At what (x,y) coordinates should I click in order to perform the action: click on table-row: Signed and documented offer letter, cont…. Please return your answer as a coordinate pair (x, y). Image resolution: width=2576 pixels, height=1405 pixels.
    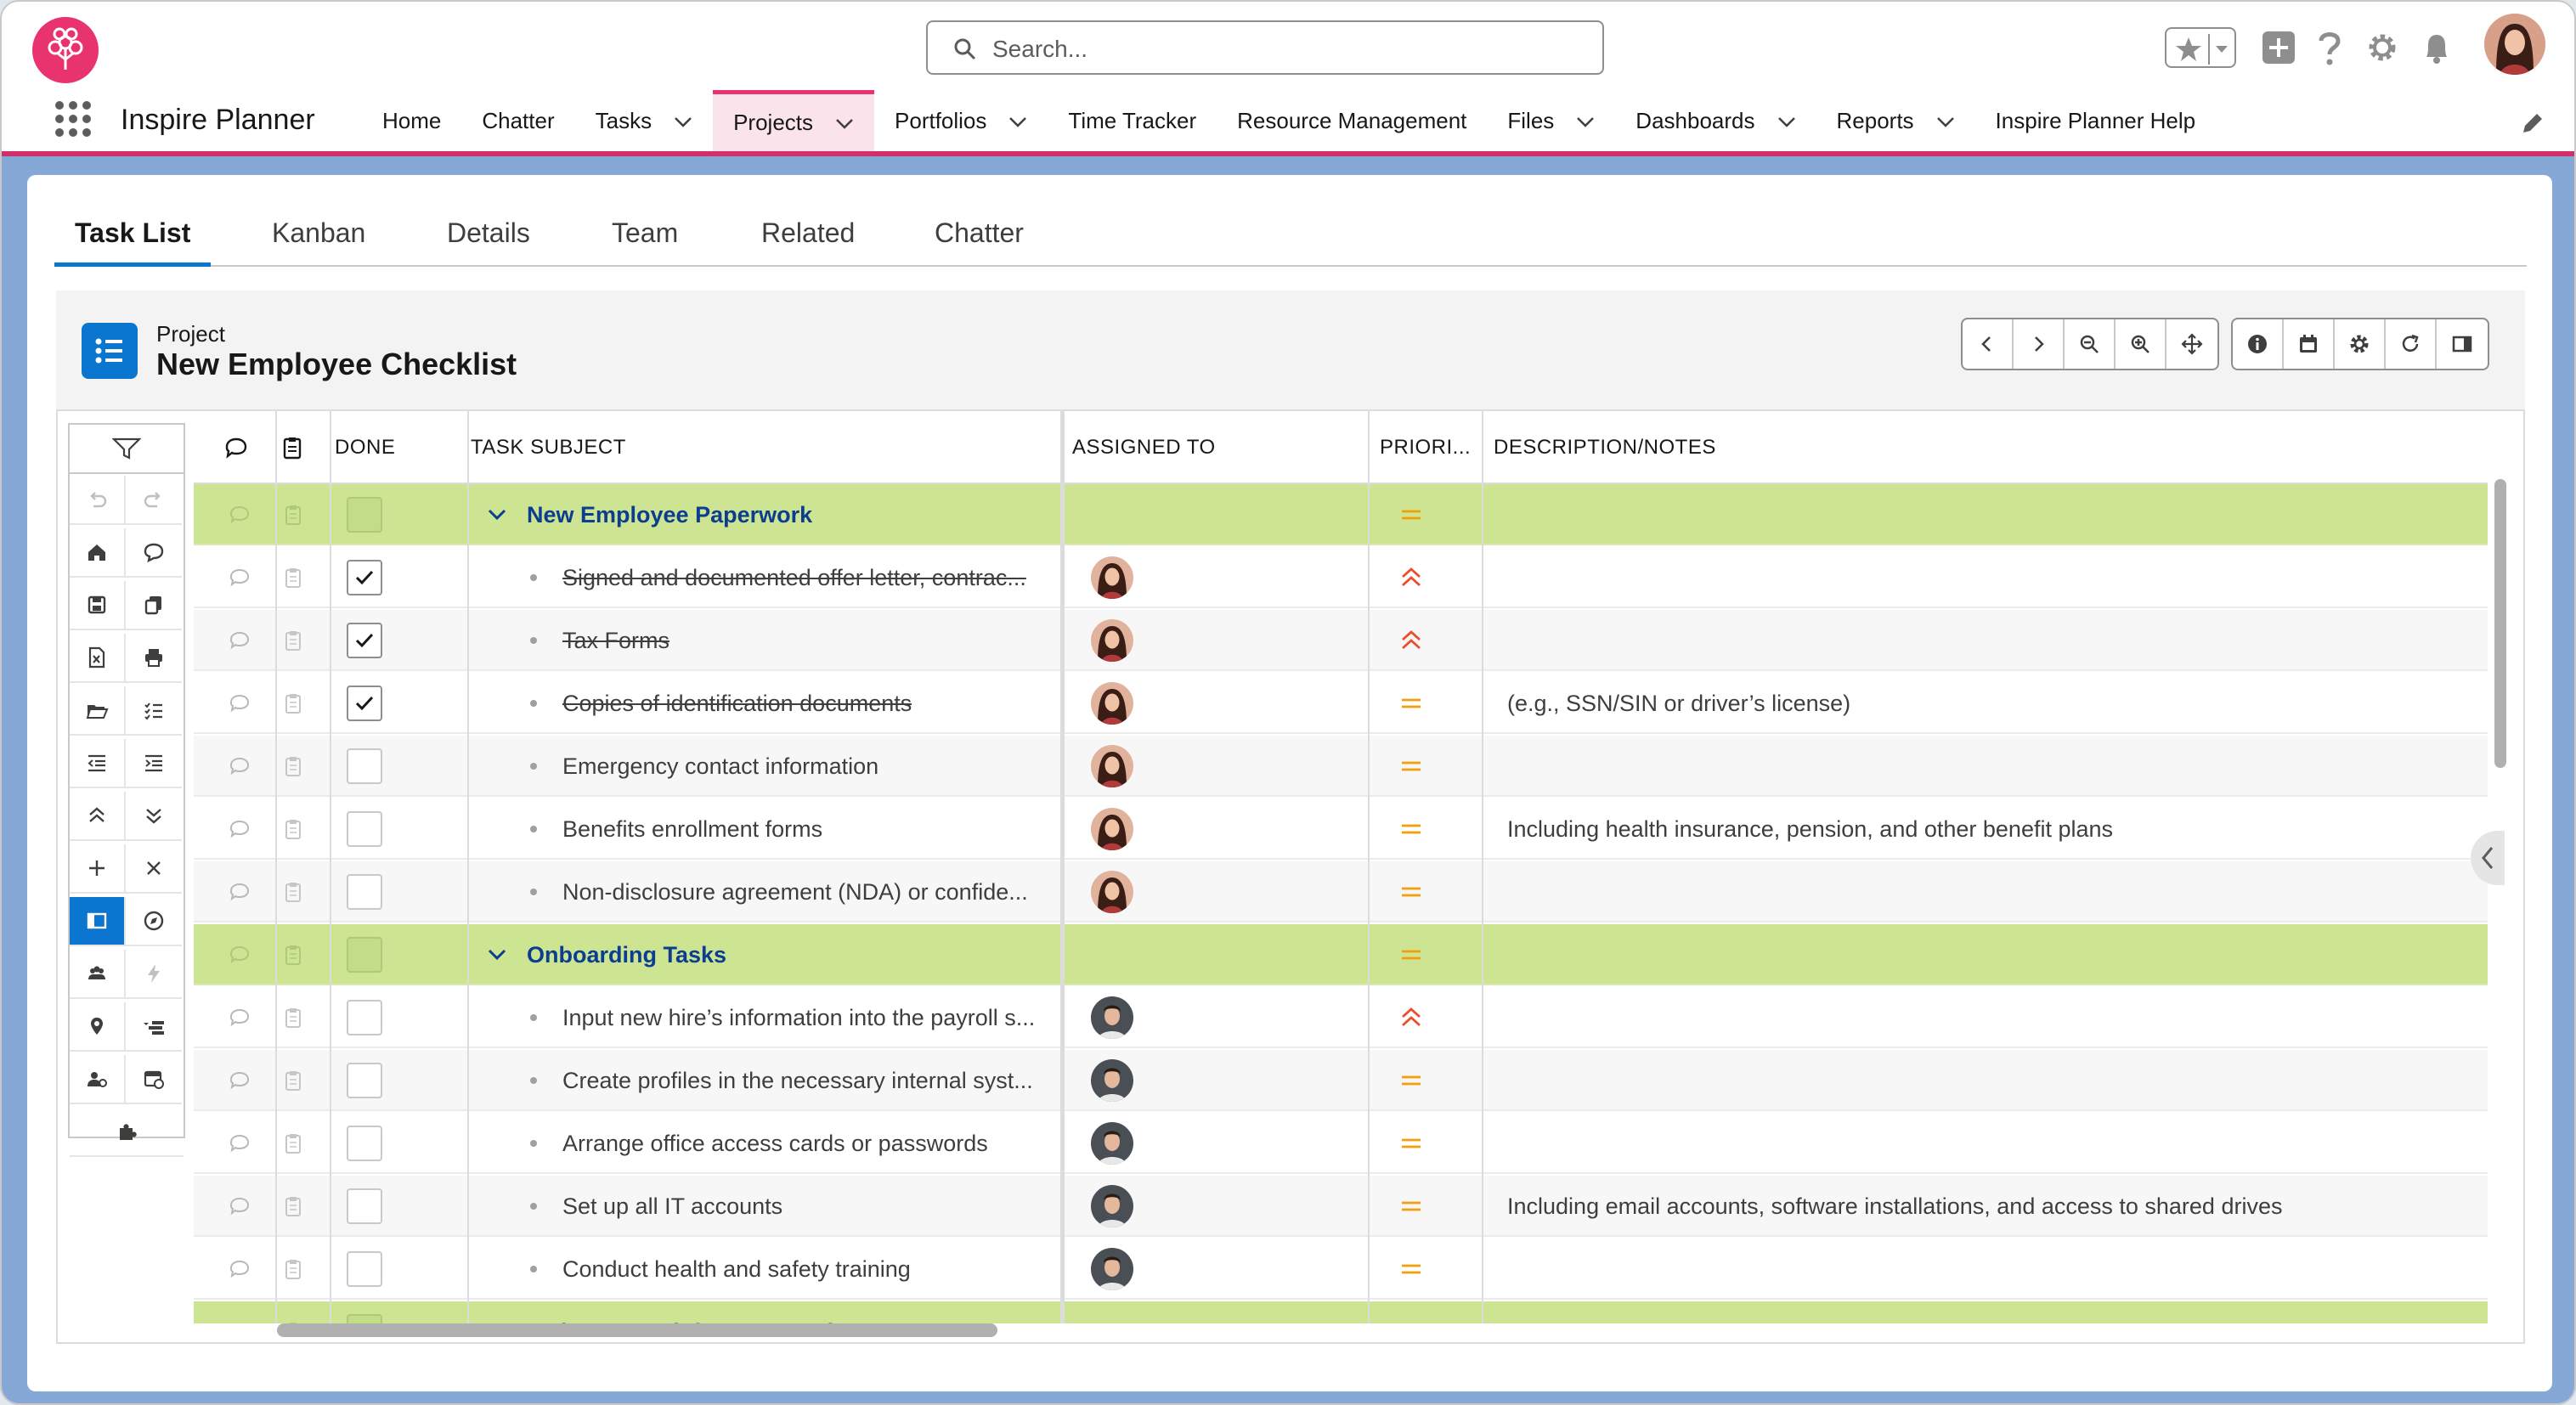
    Looking at the image, I should click on (1341, 577).